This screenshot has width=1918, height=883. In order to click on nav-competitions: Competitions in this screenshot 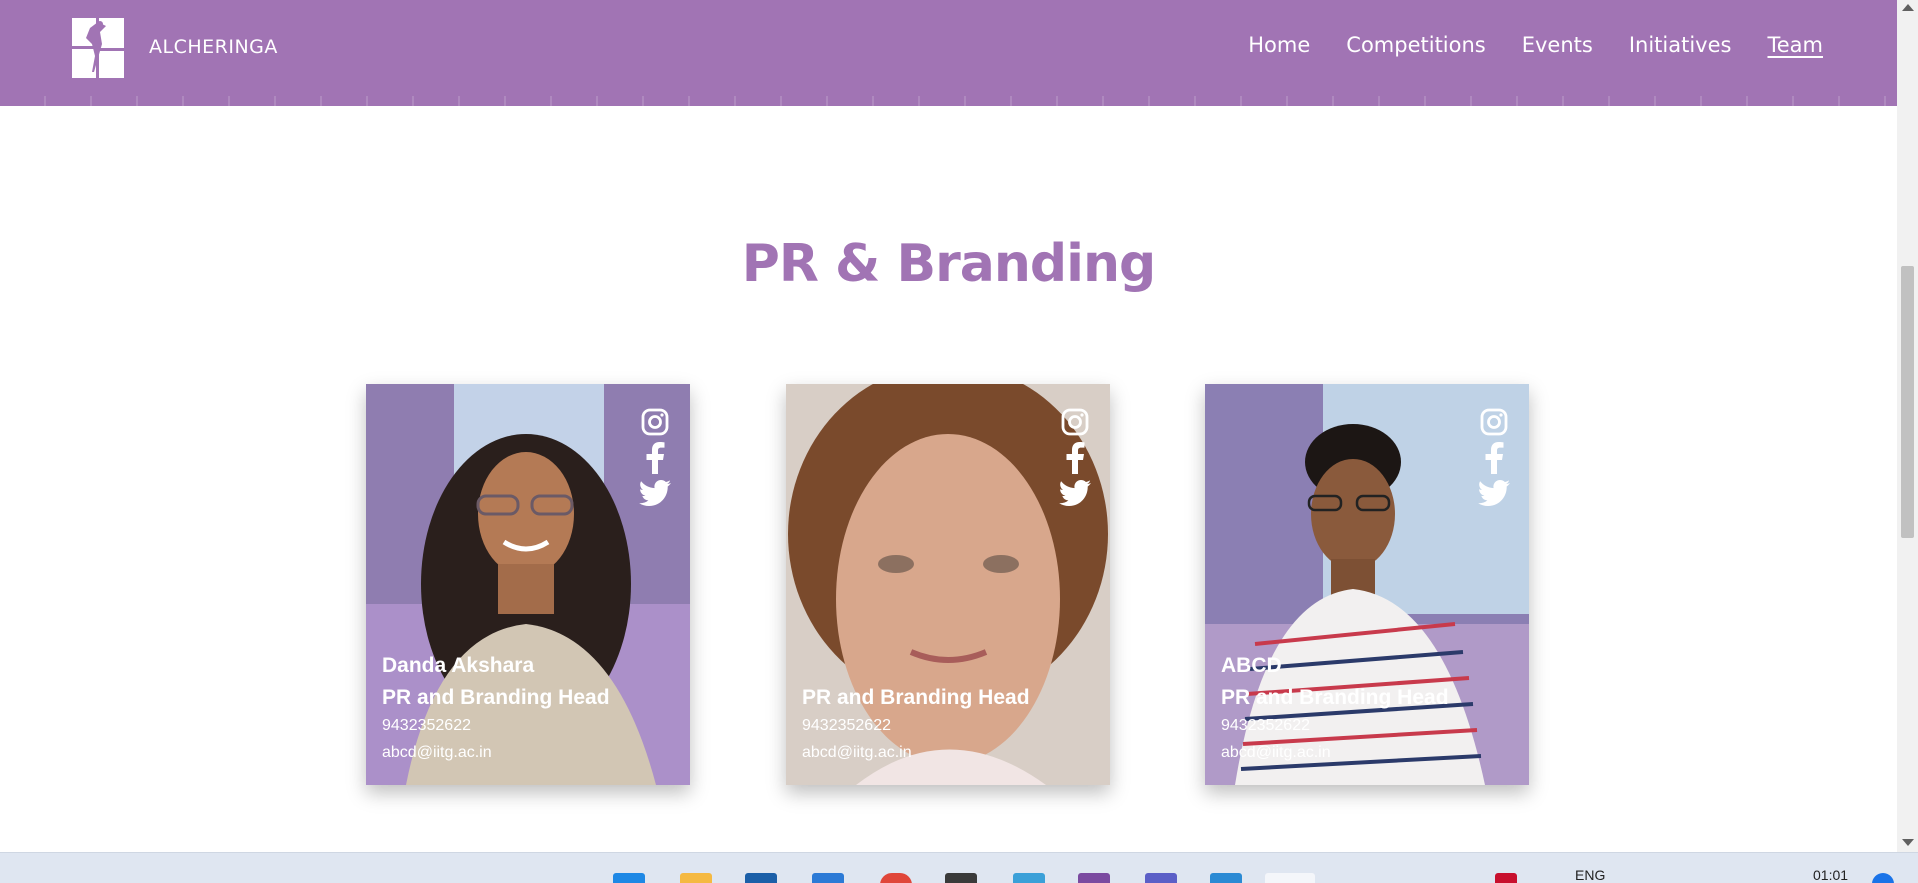, I will do `click(1415, 45)`.